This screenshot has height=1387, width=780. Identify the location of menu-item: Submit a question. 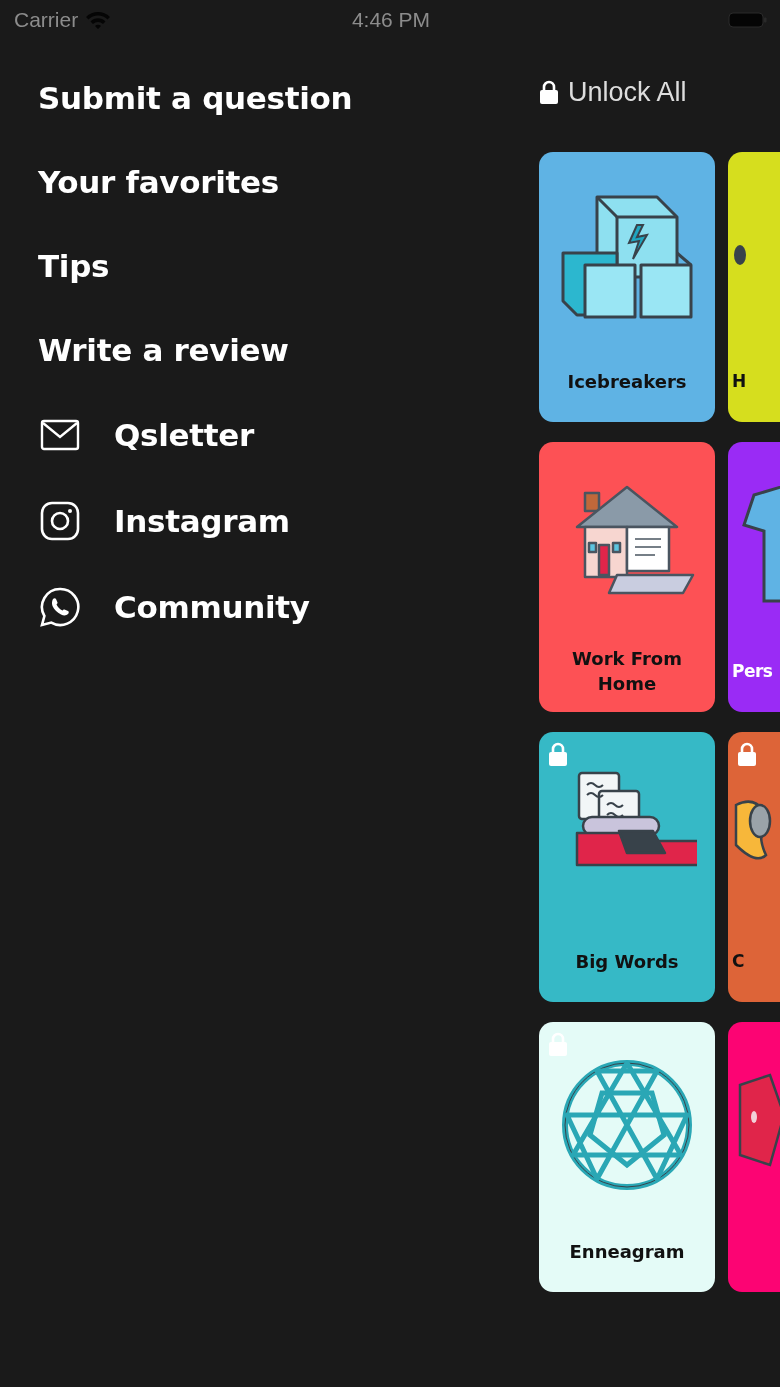
(195, 98).